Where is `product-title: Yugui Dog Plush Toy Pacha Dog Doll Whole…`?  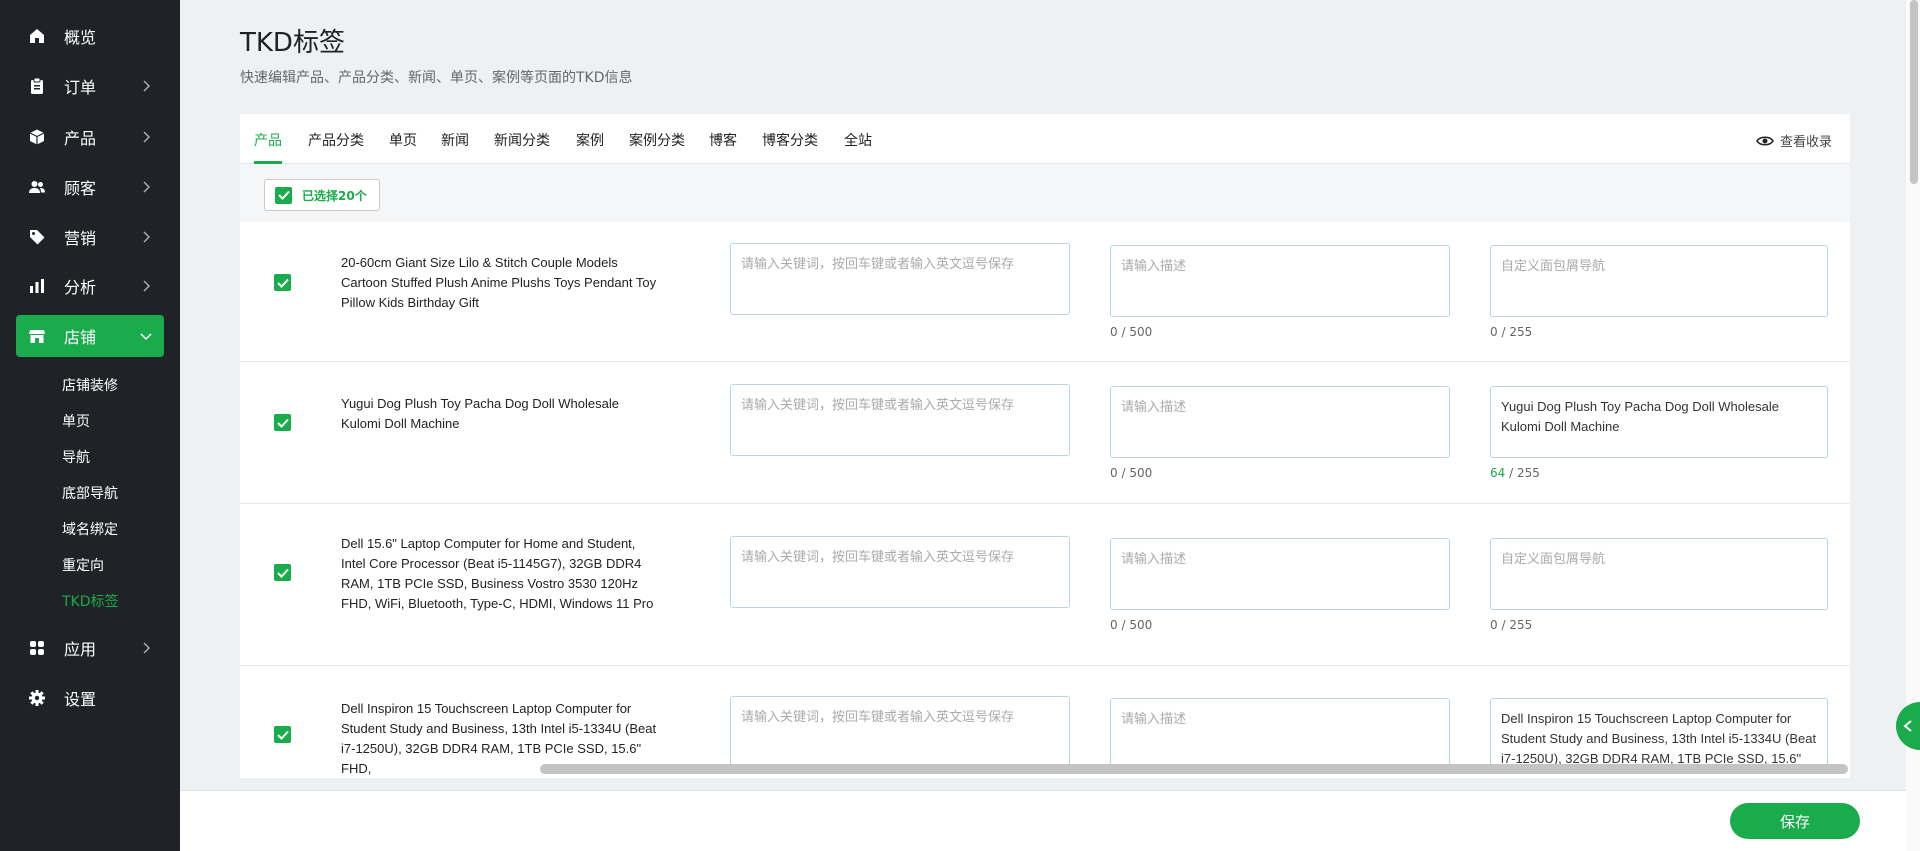 product-title: Yugui Dog Plush Toy Pacha Dog Doll Whole… is located at coordinates (480, 413).